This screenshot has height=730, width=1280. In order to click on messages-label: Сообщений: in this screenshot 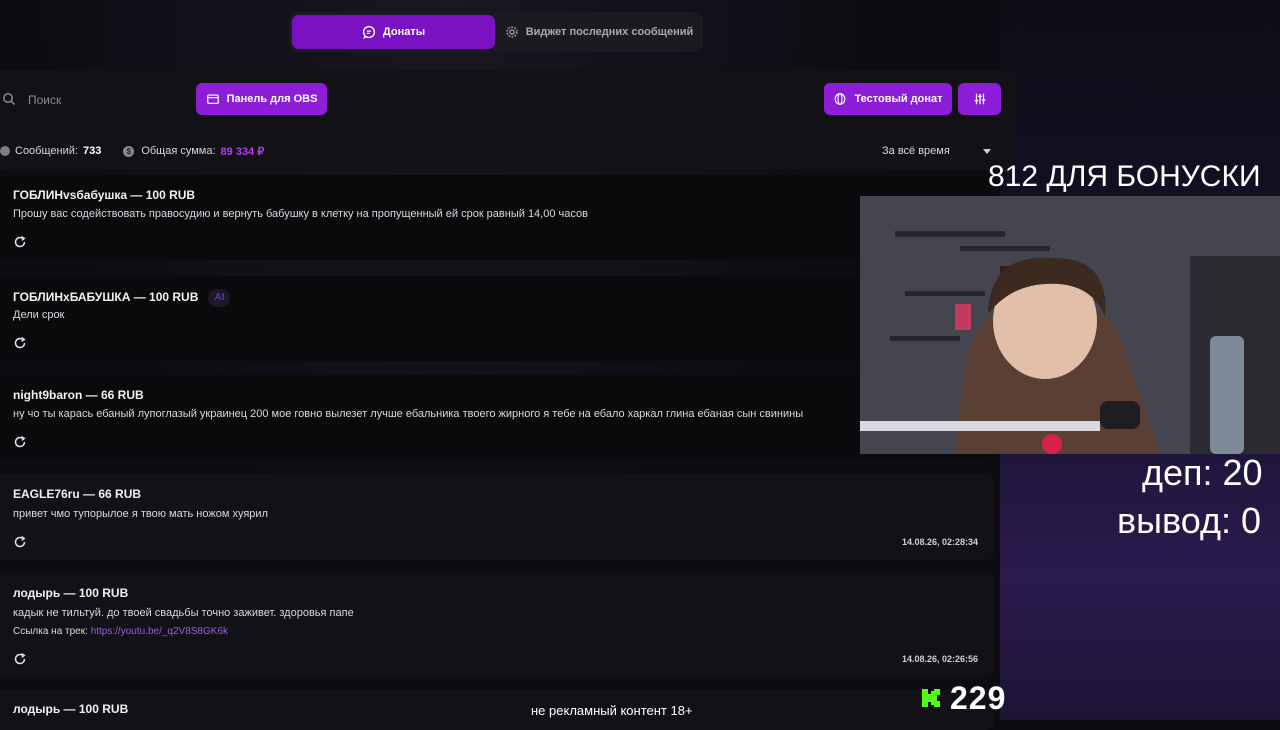, I will do `click(46, 151)`.